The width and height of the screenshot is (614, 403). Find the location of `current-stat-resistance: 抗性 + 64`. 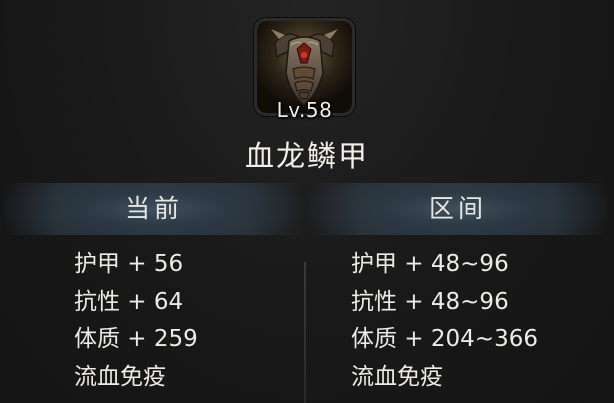

current-stat-resistance: 抗性 + 64 is located at coordinates (129, 301).